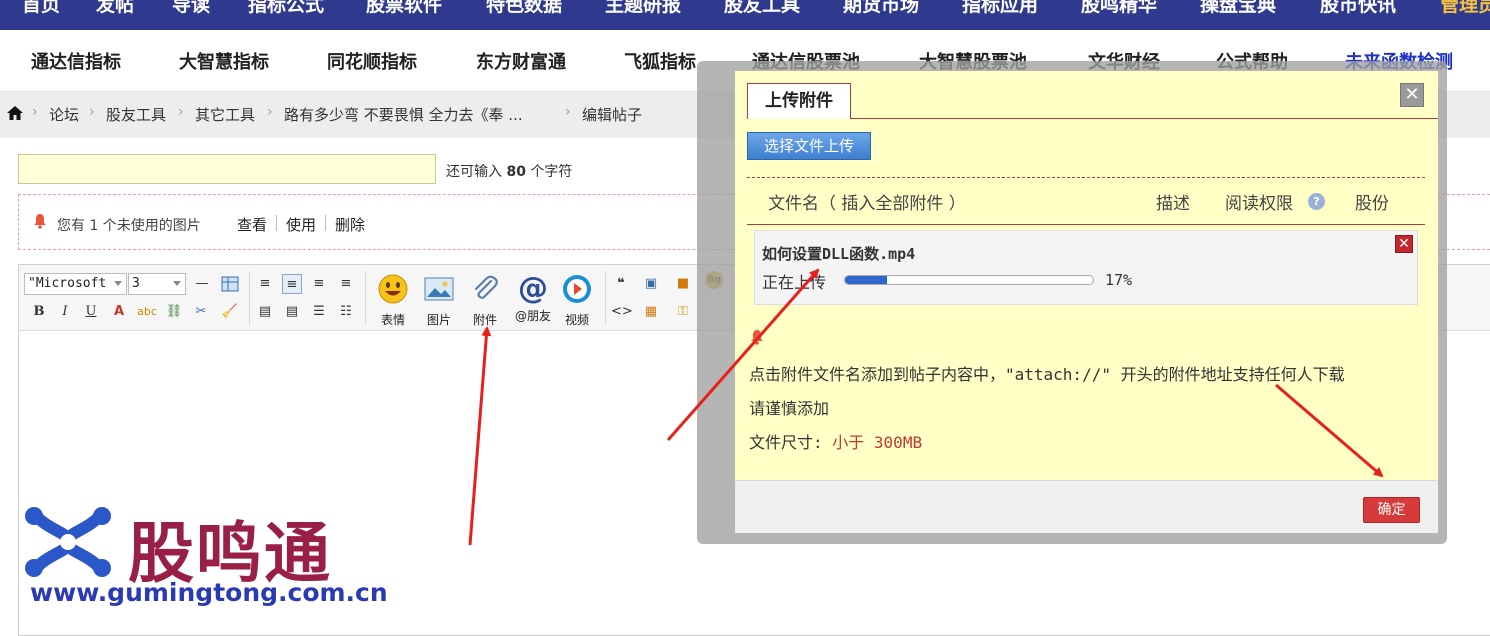 The width and height of the screenshot is (1490, 636). What do you see at coordinates (1316, 201) in the screenshot?
I see `help-icon: ?` at bounding box center [1316, 201].